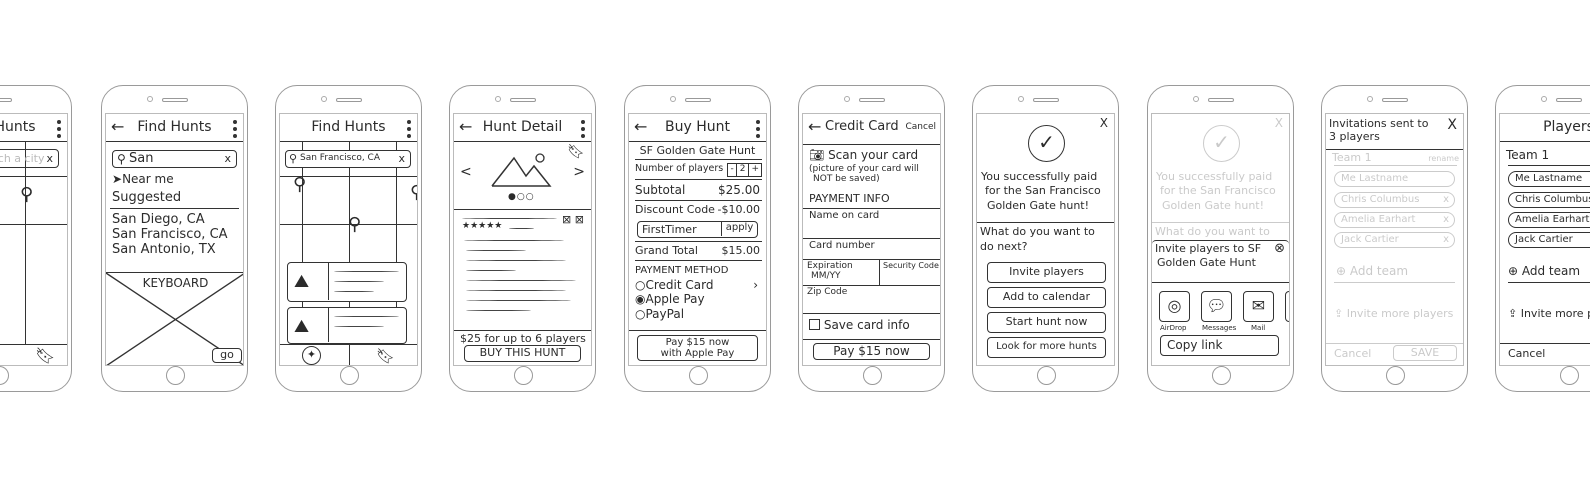 This screenshot has width=1590, height=483. Describe the element at coordinates (1380, 199) in the screenshot. I see `member-name: Chris Columbus` at that location.